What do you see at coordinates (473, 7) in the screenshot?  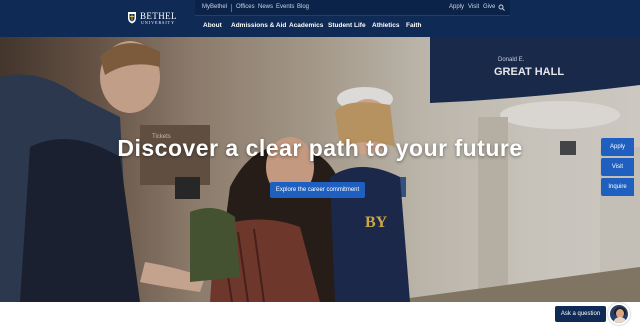 I see `utility-action-visit: Visit` at bounding box center [473, 7].